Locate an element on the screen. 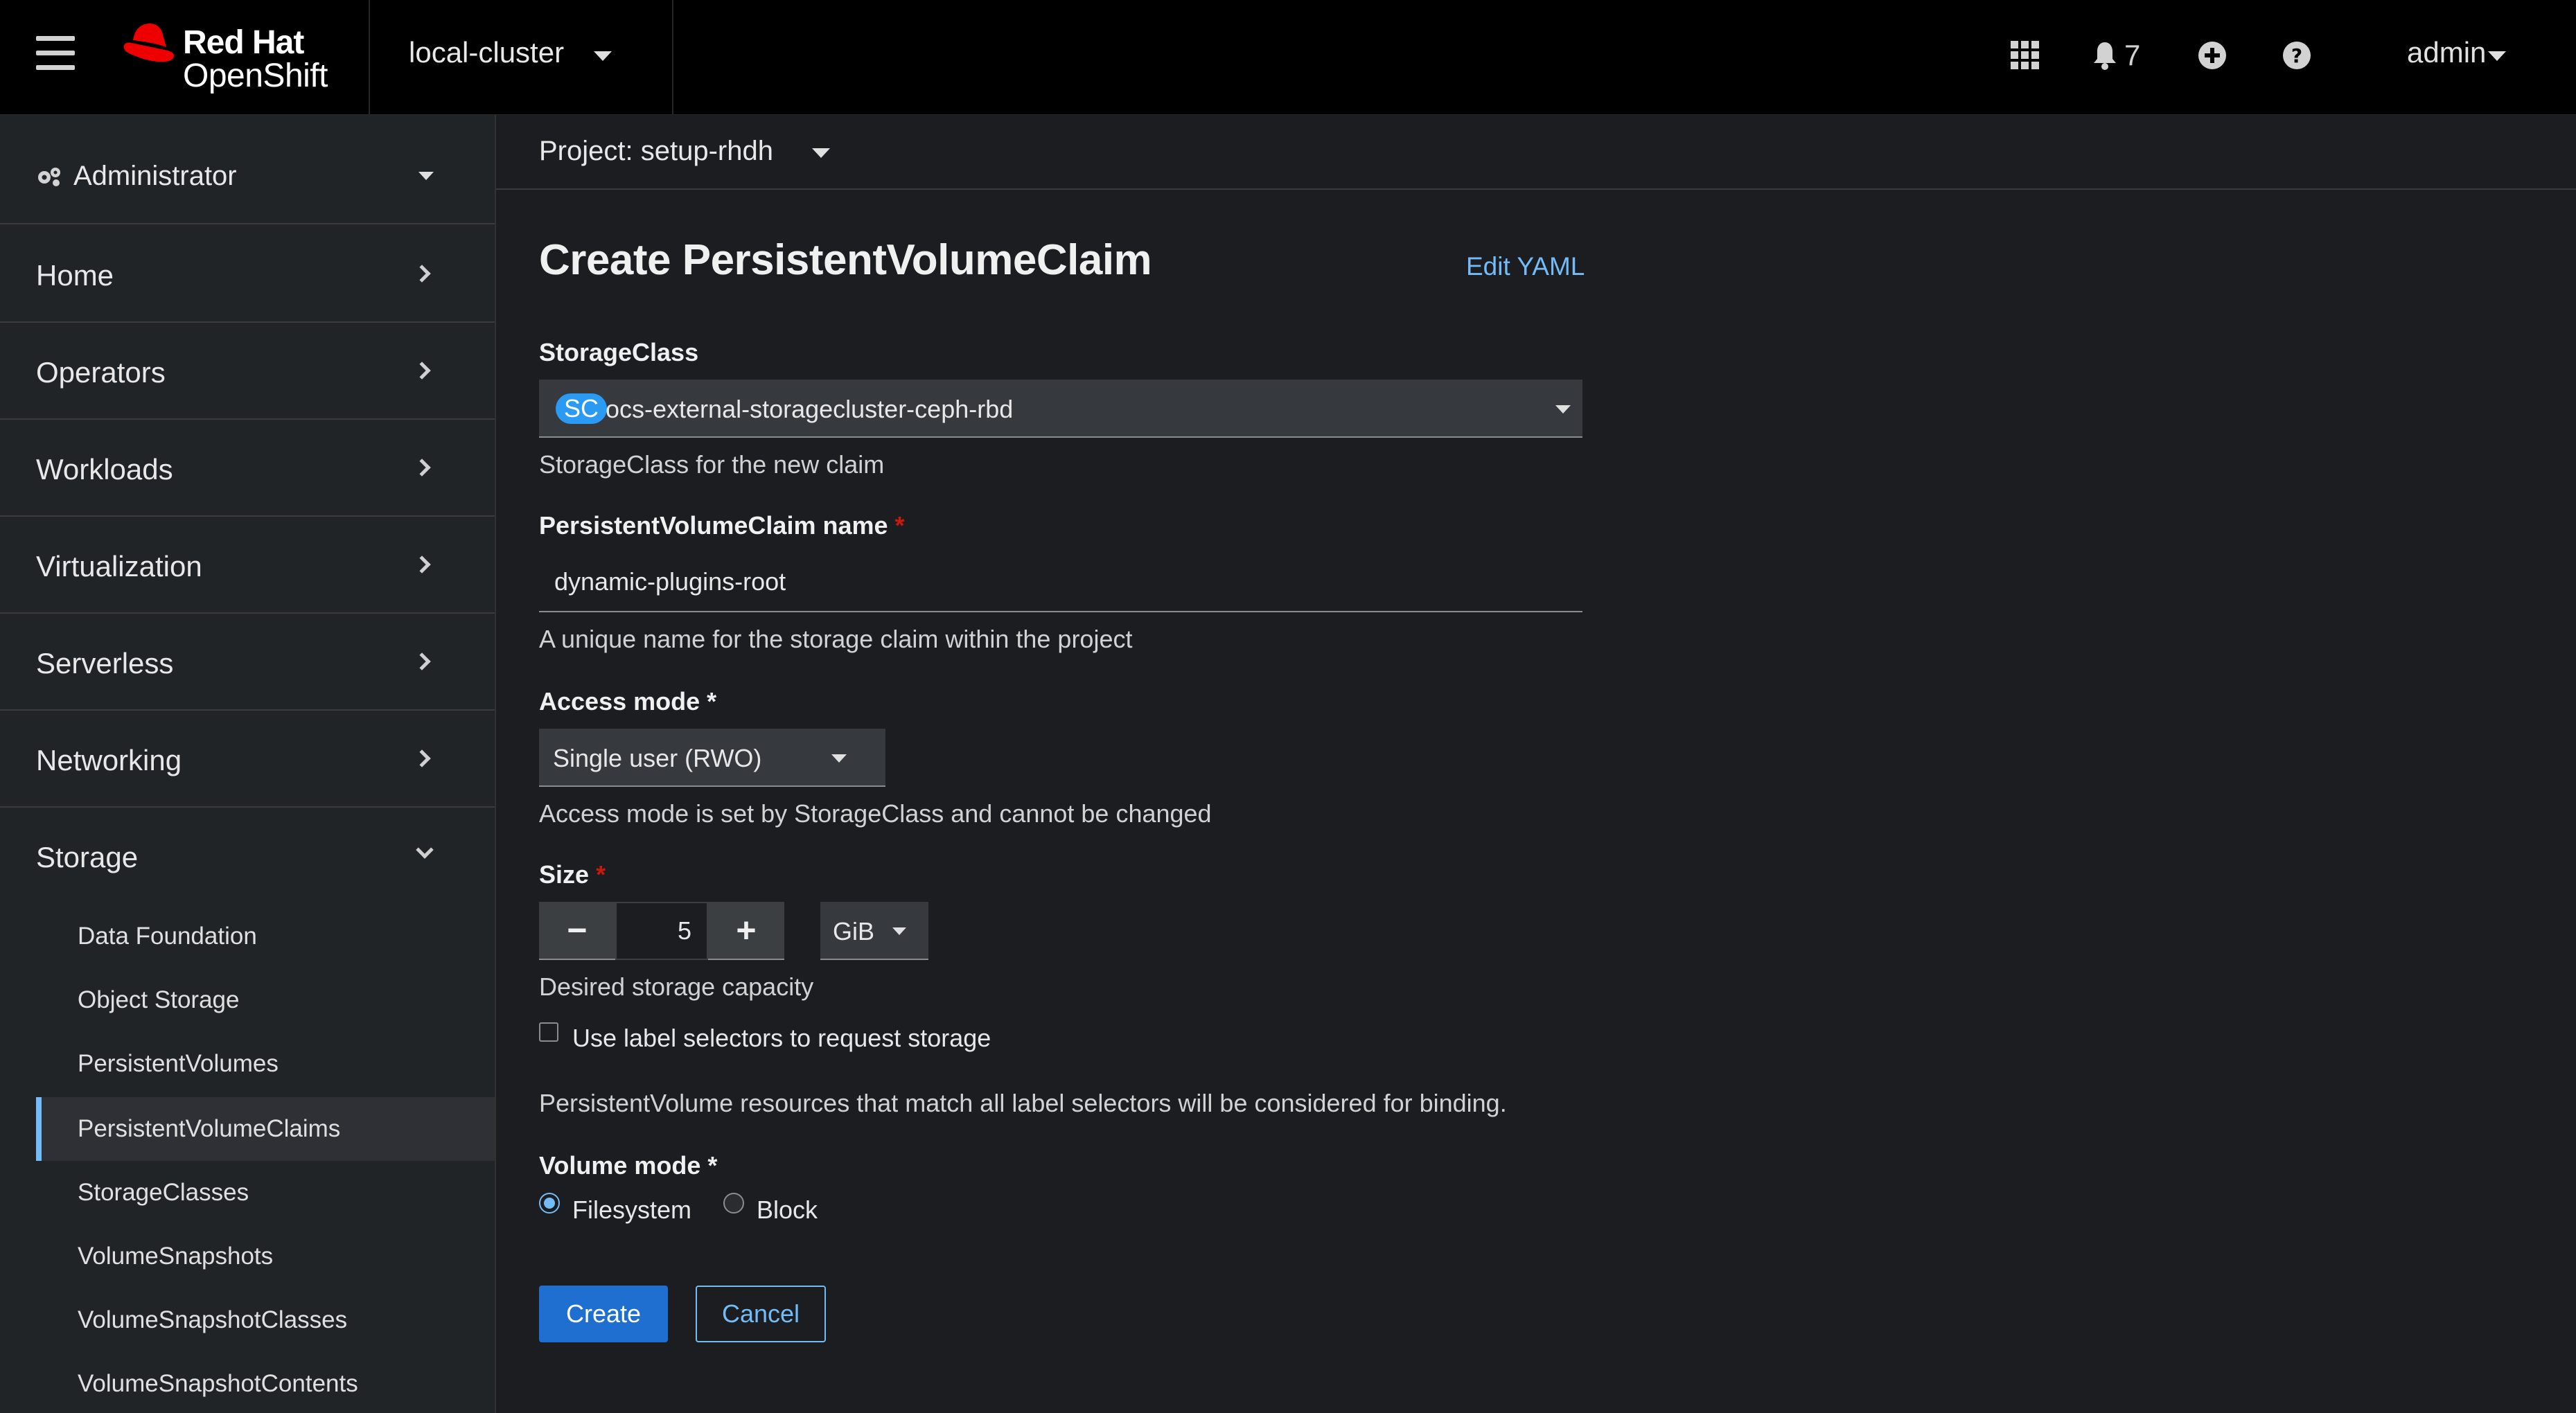 The width and height of the screenshot is (2576, 1413). menu-icon is located at coordinates (56, 53).